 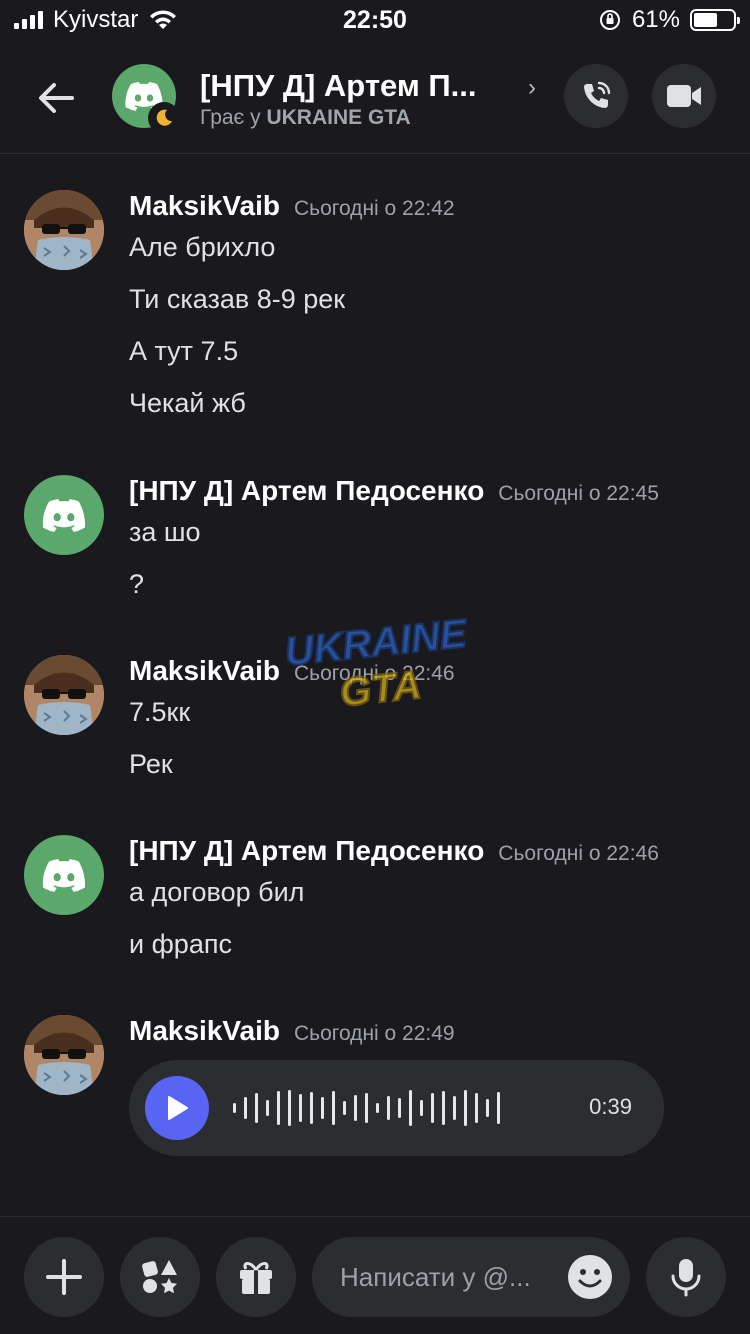 I want to click on composer-bar, so click(x=375, y=1275).